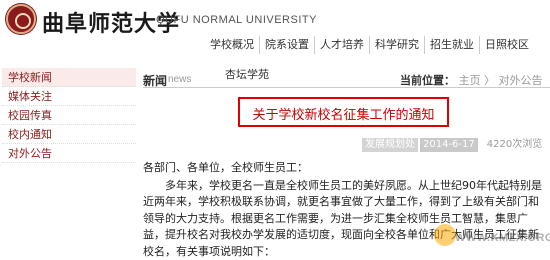 The width and height of the screenshot is (550, 260). I want to click on sidebar-item-campus-fax: 校园传真, so click(69, 115).